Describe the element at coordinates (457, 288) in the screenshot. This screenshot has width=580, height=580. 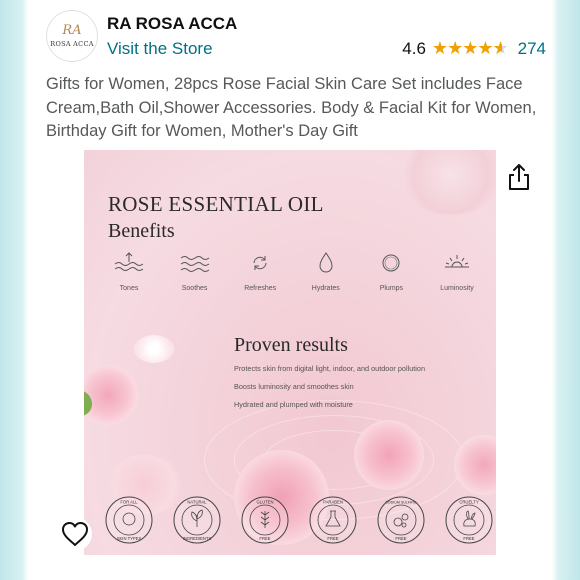
I see `benefit-label: Luminosity` at that location.